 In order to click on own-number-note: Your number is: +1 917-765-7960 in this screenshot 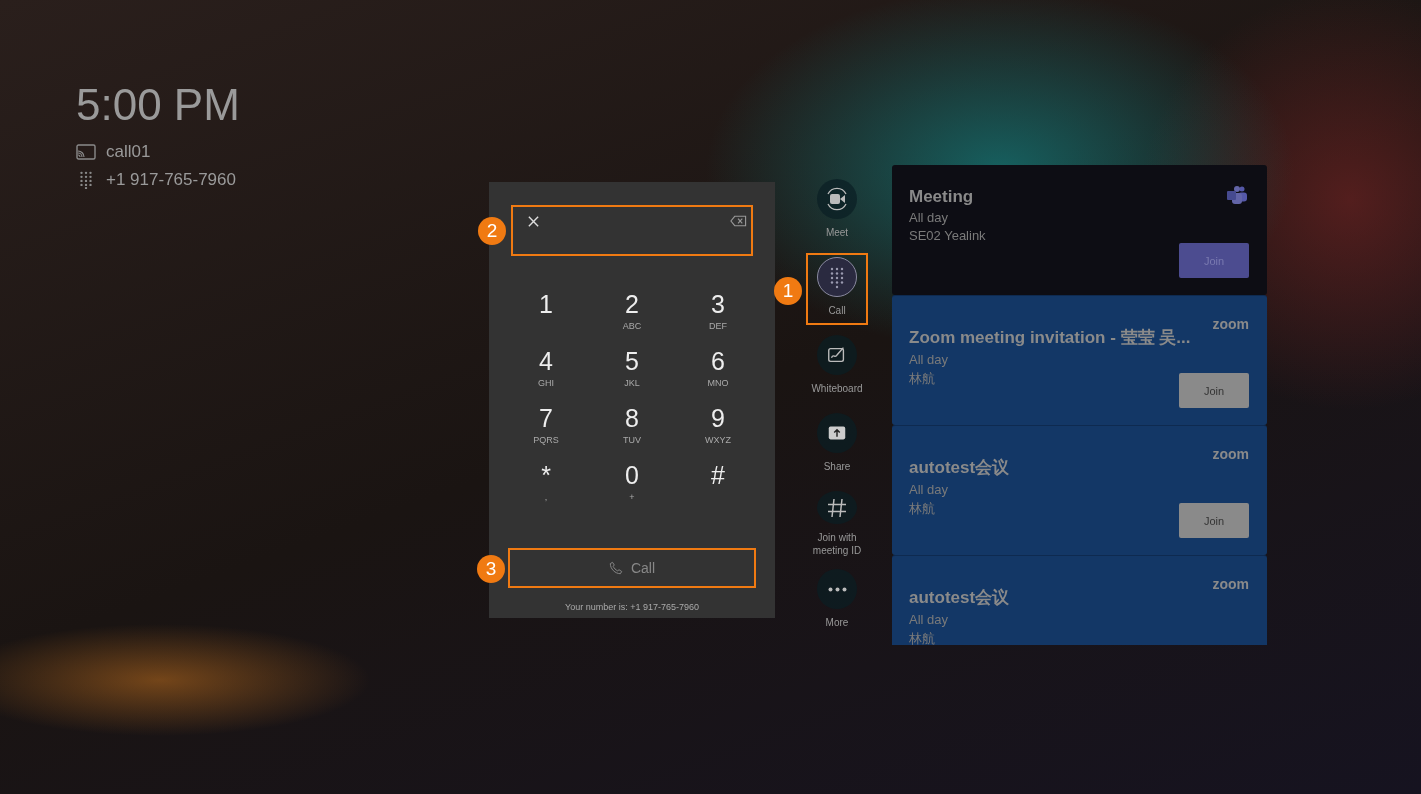, I will do `click(632, 607)`.